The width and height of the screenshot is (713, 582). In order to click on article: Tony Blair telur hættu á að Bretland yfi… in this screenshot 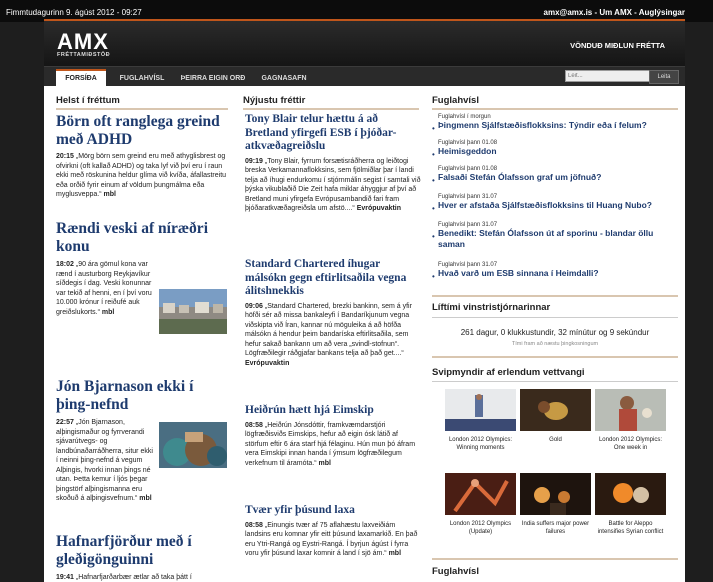, I will do `click(333, 163)`.